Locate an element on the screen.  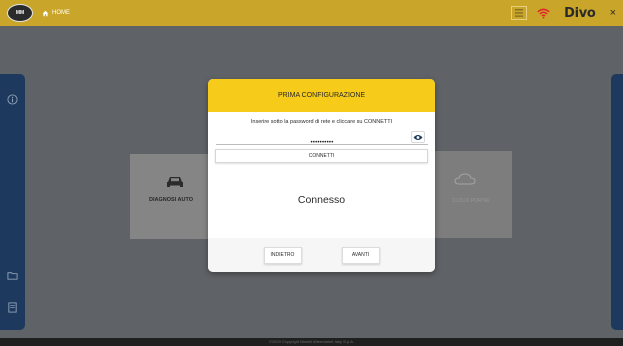
show-password-button is located at coordinates (418, 137).